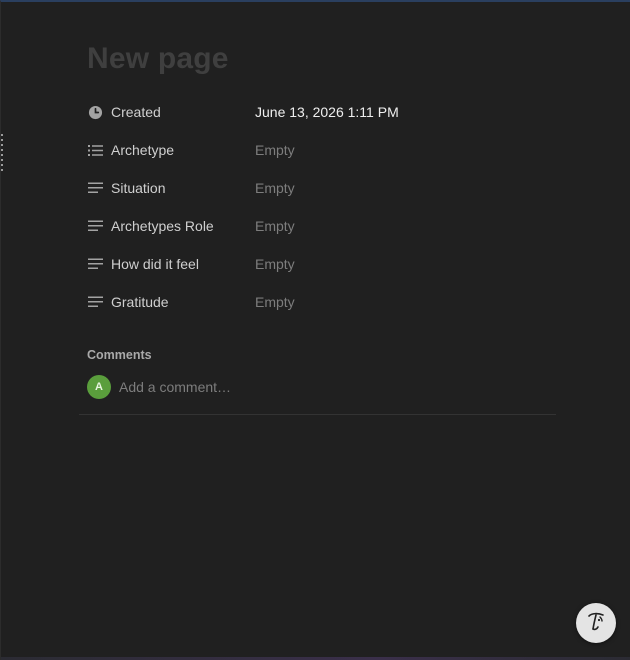  Describe the element at coordinates (143, 150) in the screenshot. I see `property-label: Archetype` at that location.